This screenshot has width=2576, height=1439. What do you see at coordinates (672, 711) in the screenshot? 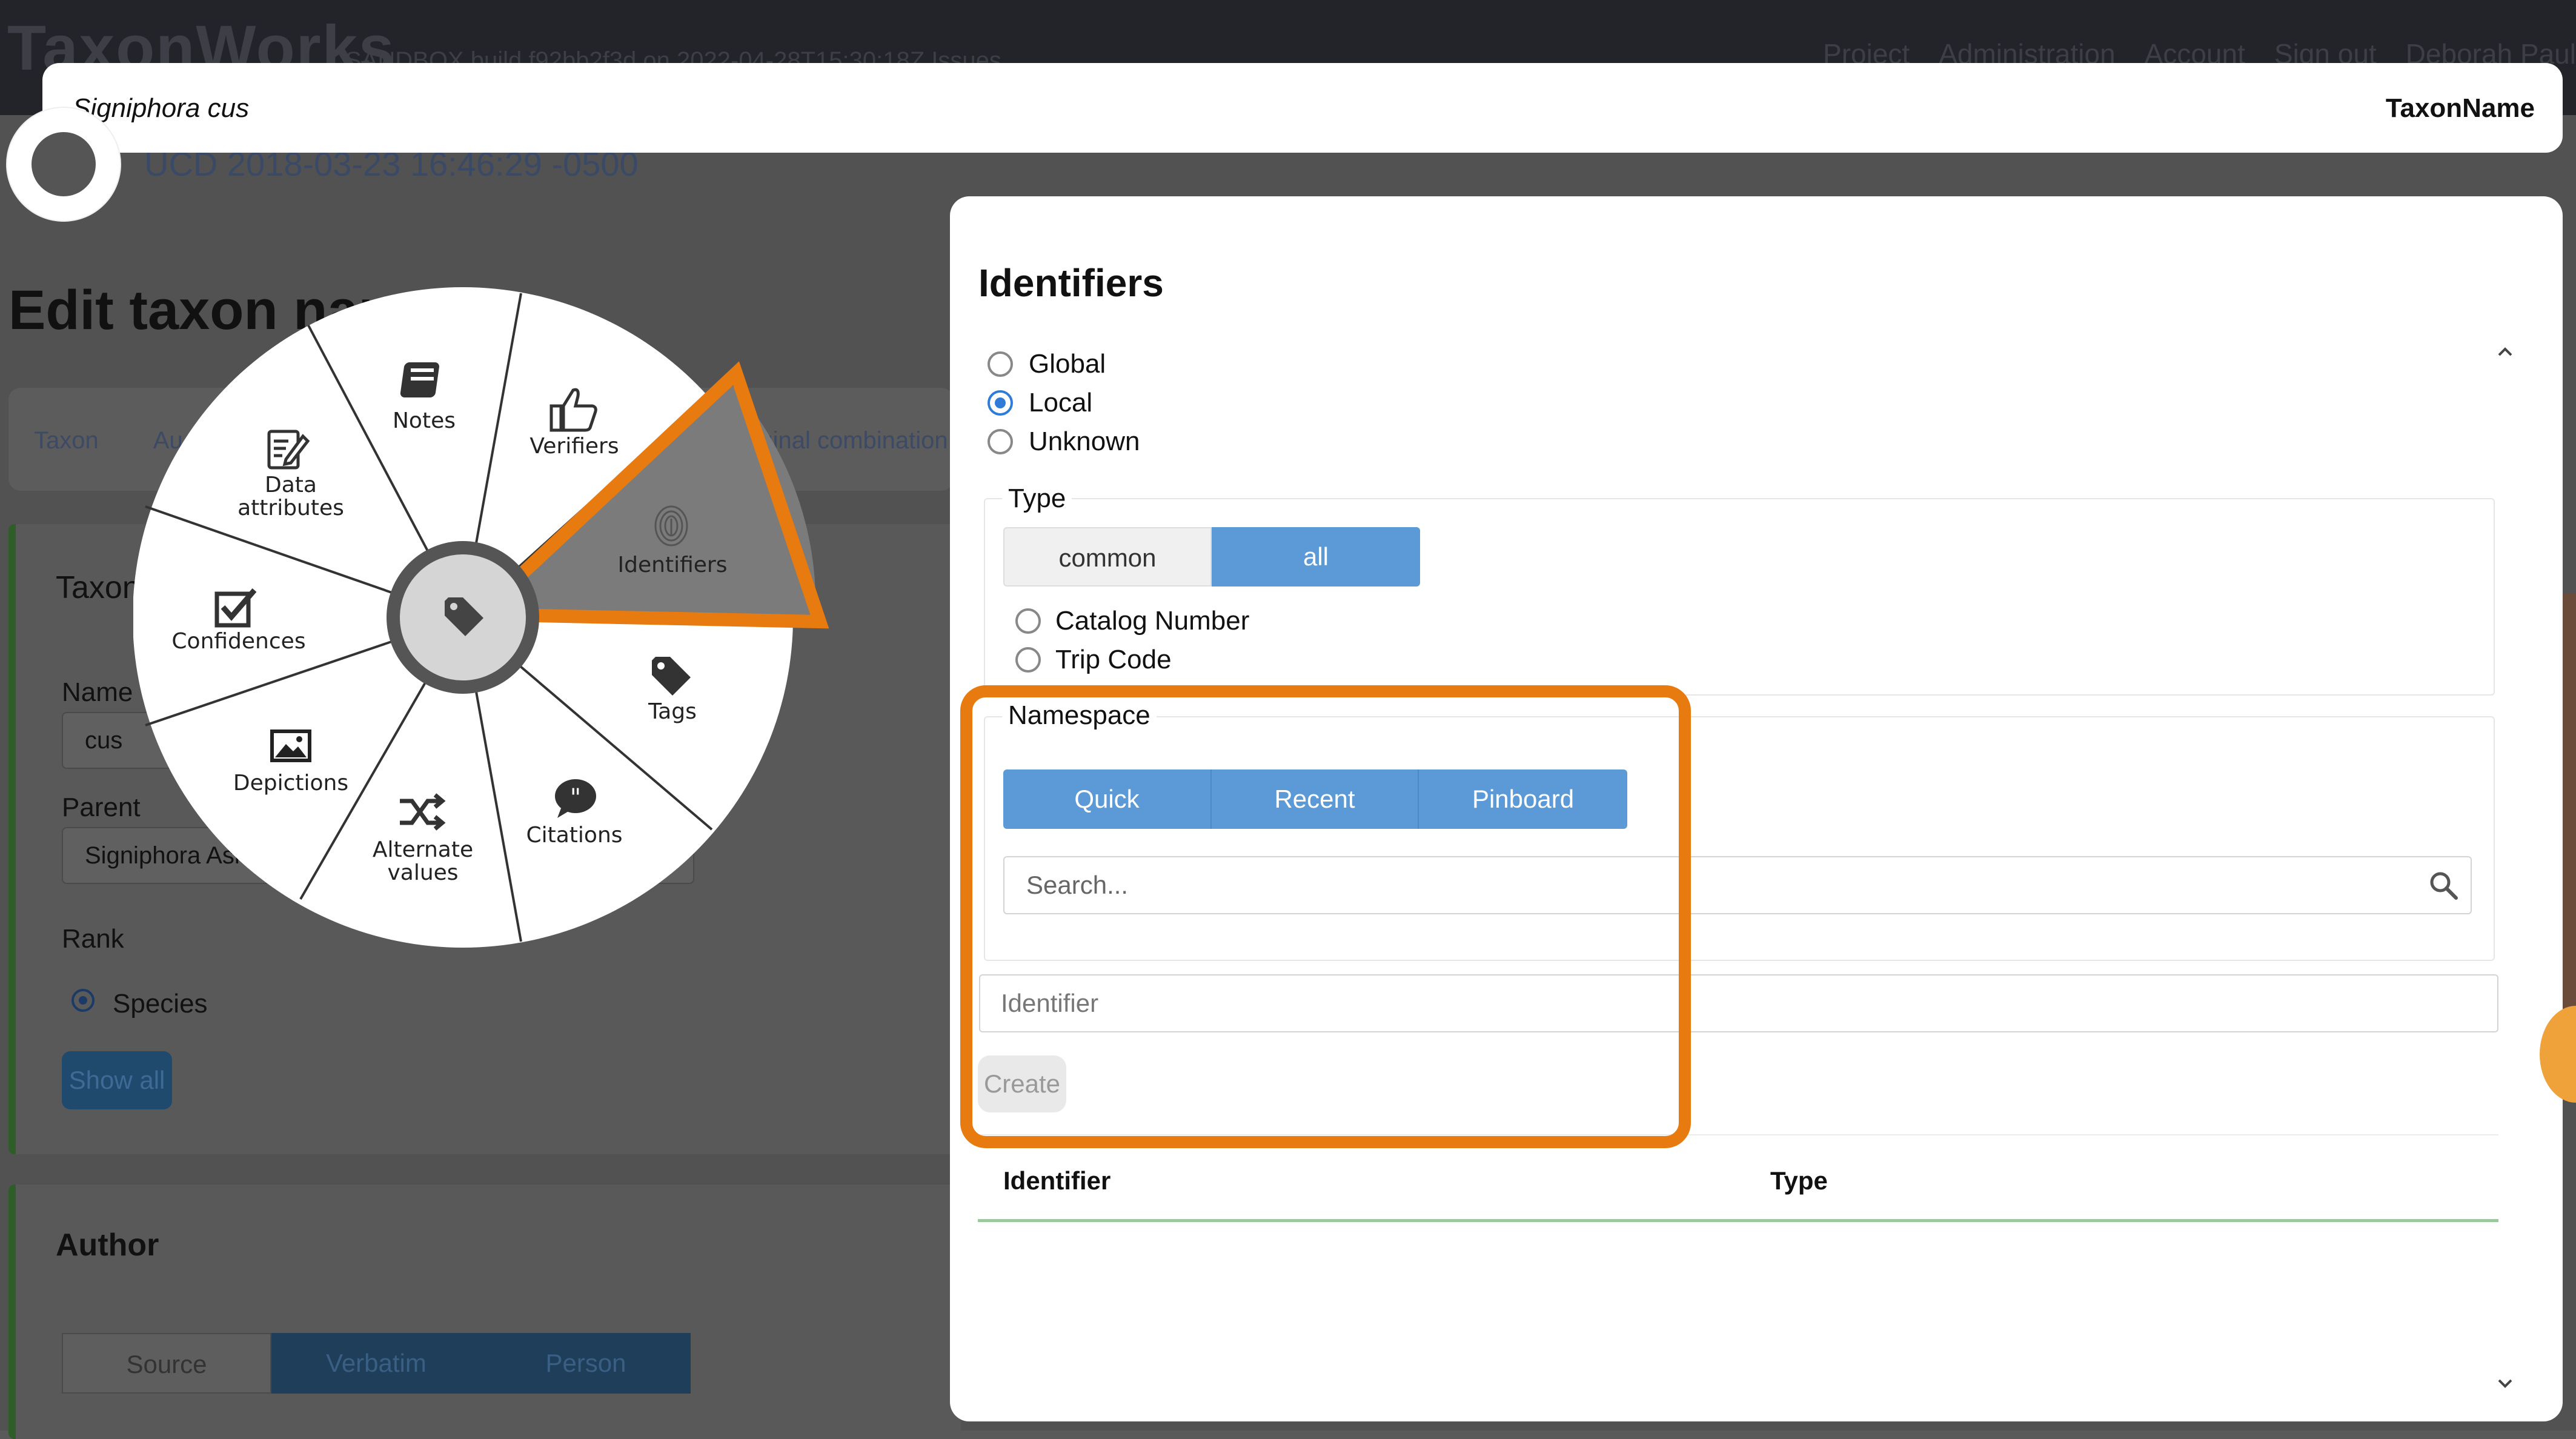
I see `menu-label-tags: Tags` at bounding box center [672, 711].